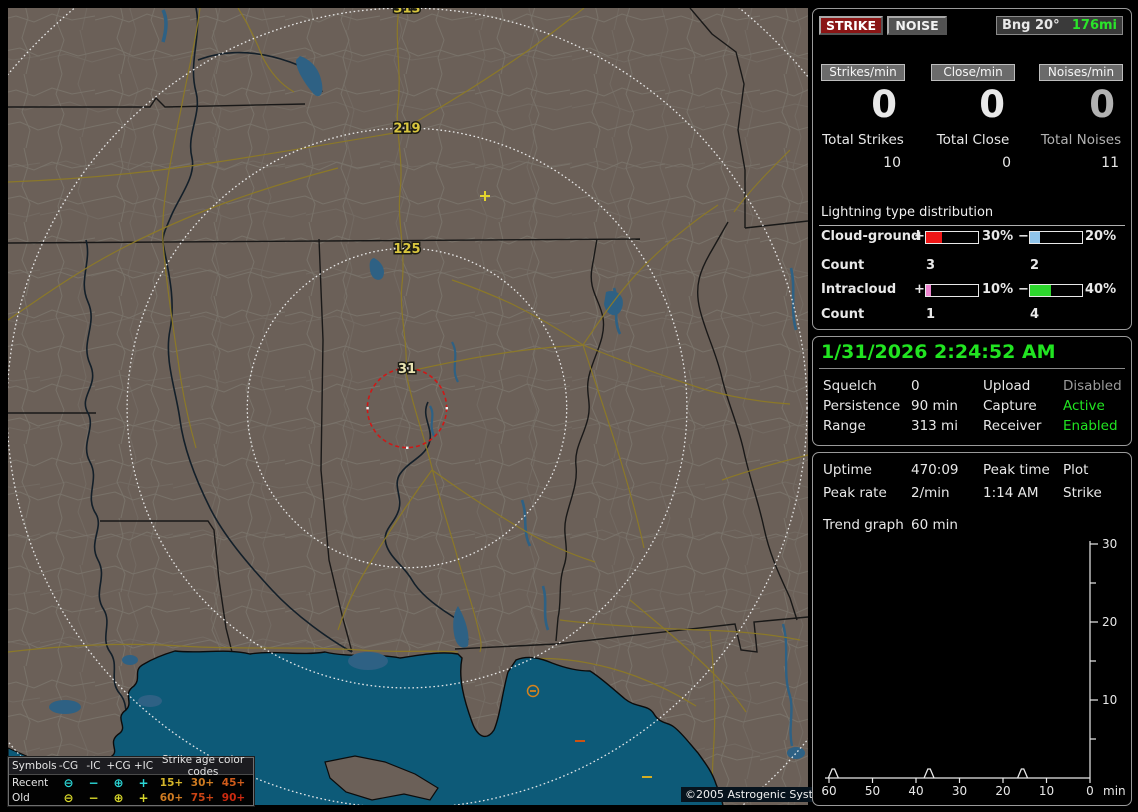 This screenshot has height=812, width=1138. Describe the element at coordinates (998, 236) in the screenshot. I see `cg-positive-pct: 30%` at that location.